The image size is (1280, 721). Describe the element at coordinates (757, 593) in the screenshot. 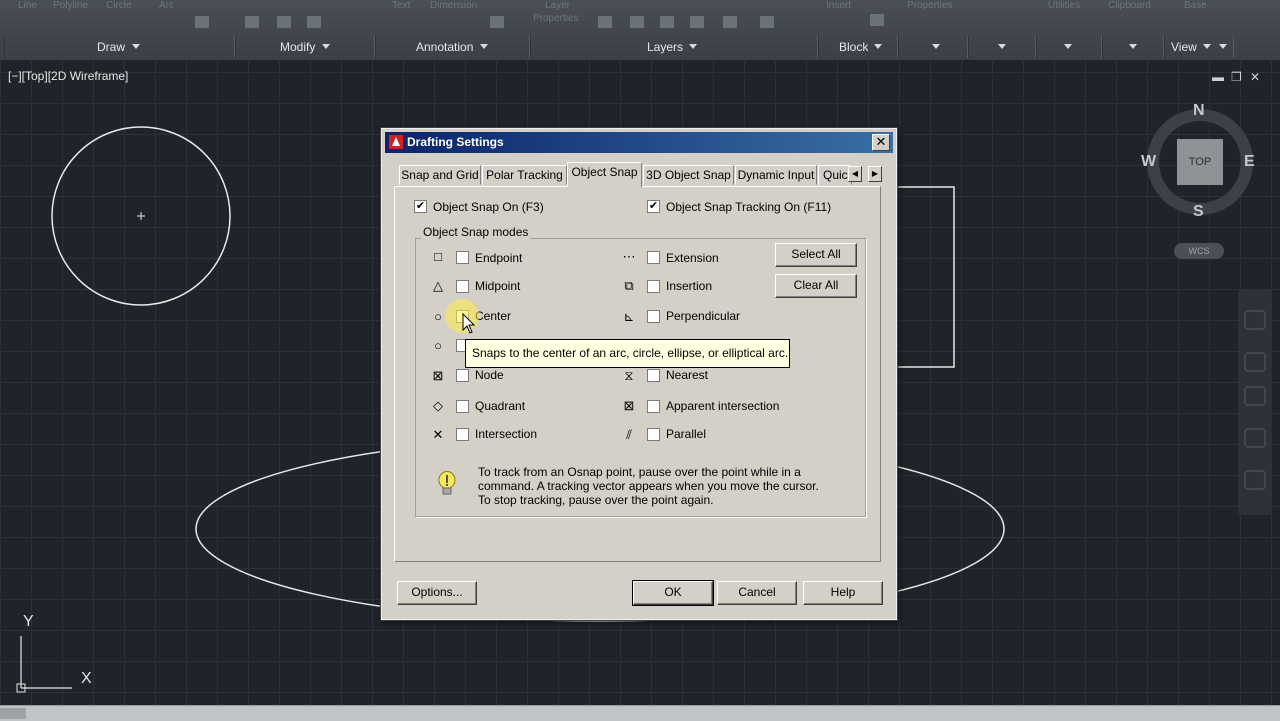

I see `cancel-button: Cancel` at that location.